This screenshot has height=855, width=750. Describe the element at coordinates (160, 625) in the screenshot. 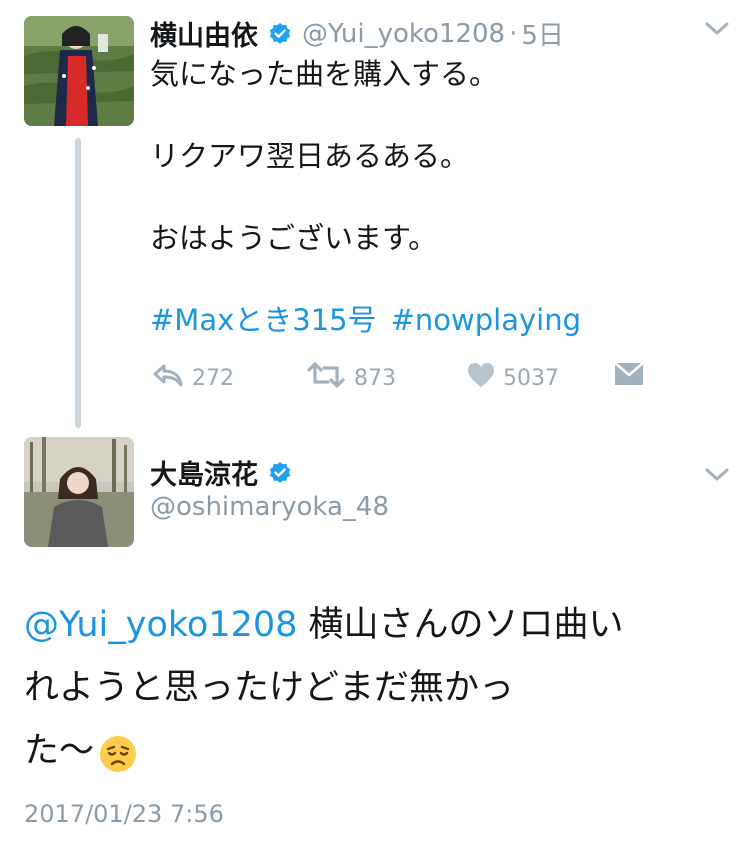

I see `mention-link: @Yui_yoko1208` at that location.